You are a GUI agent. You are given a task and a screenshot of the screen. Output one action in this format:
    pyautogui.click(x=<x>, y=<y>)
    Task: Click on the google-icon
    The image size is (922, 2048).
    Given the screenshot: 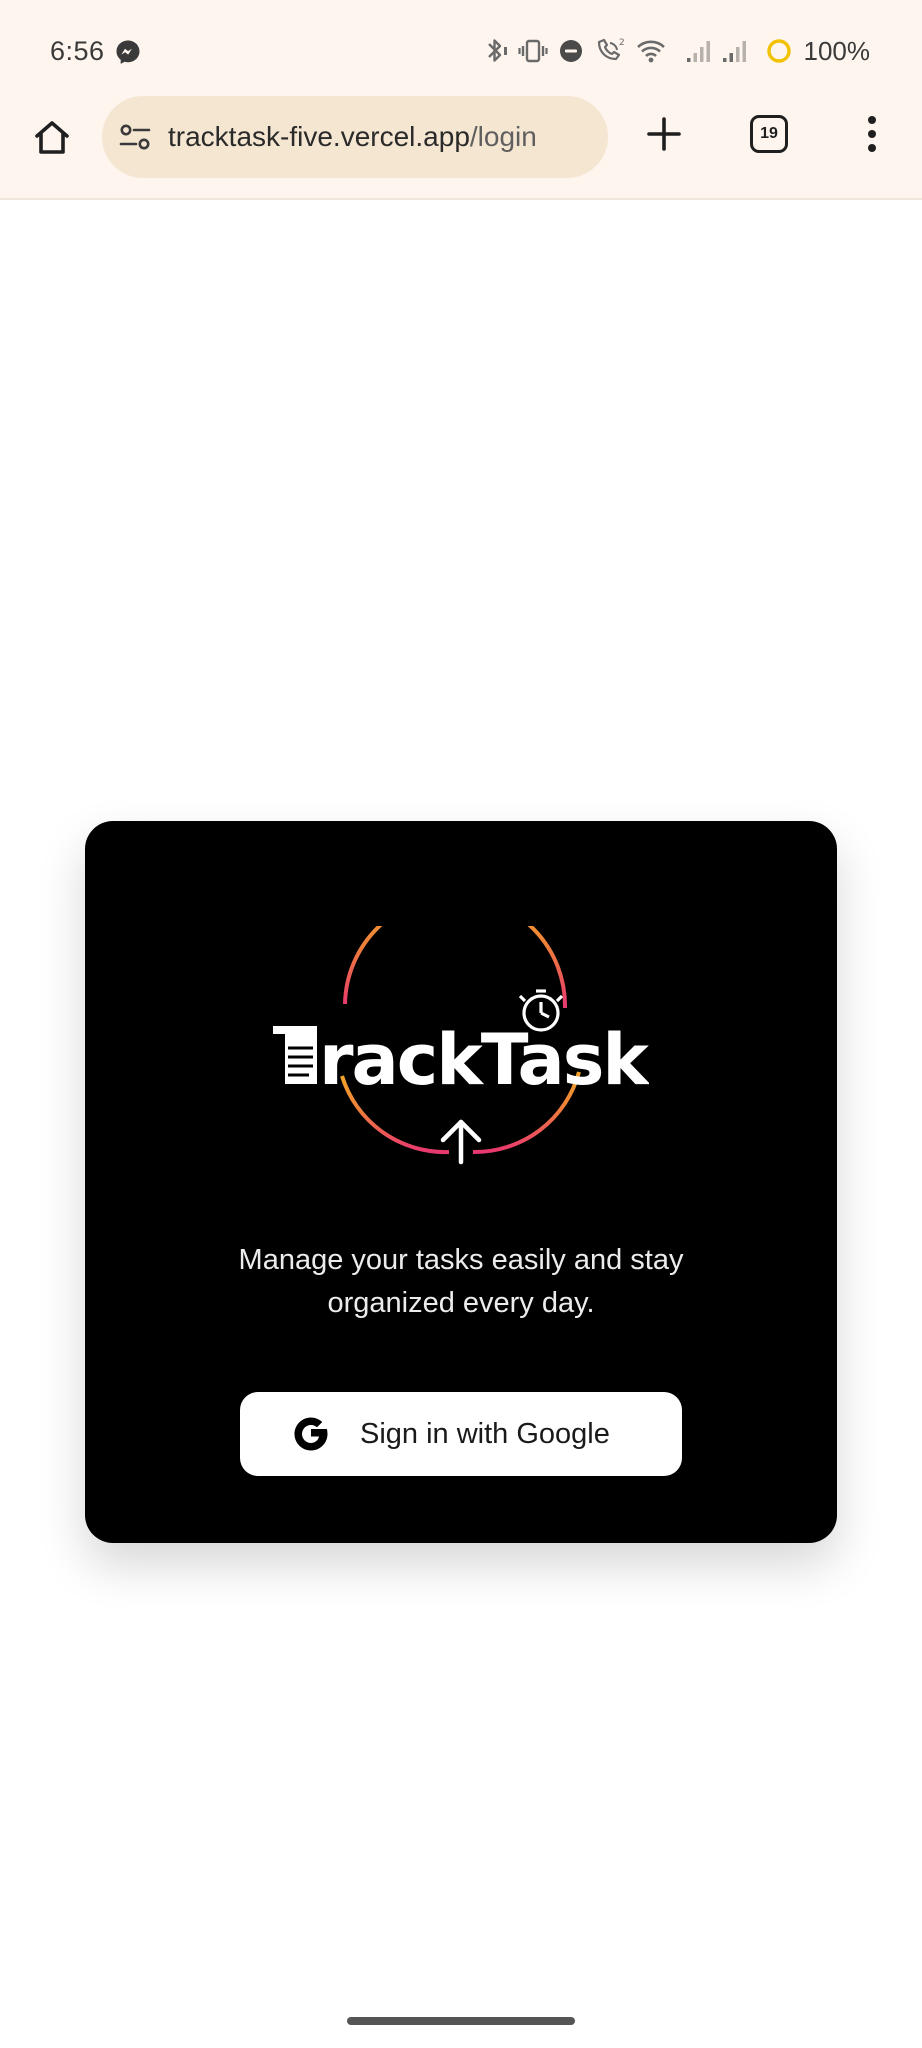 What is the action you would take?
    pyautogui.click(x=311, y=1434)
    